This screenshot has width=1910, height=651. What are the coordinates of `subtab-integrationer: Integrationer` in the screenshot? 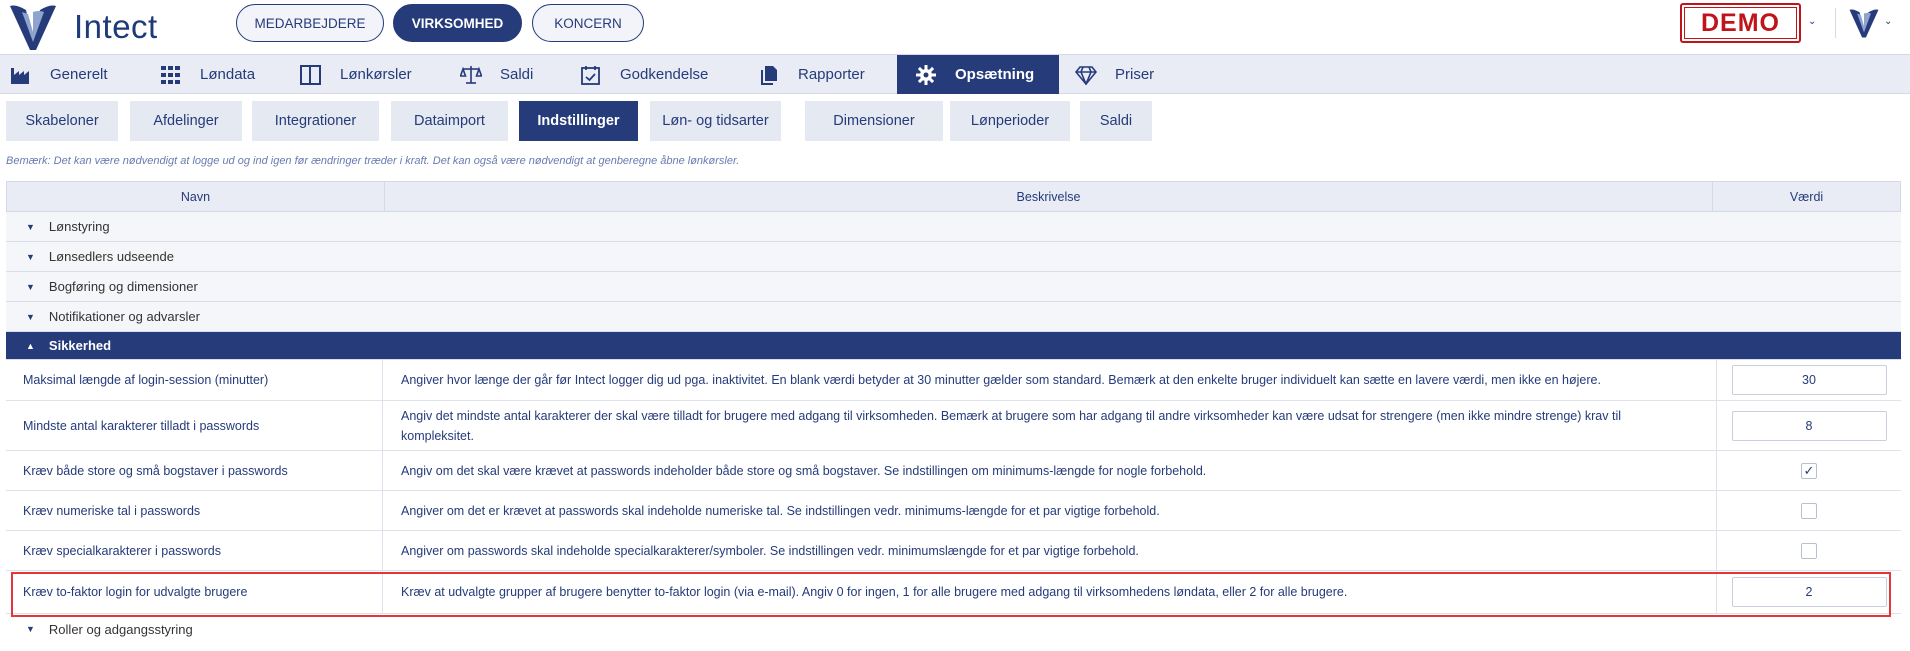 It's located at (315, 121).